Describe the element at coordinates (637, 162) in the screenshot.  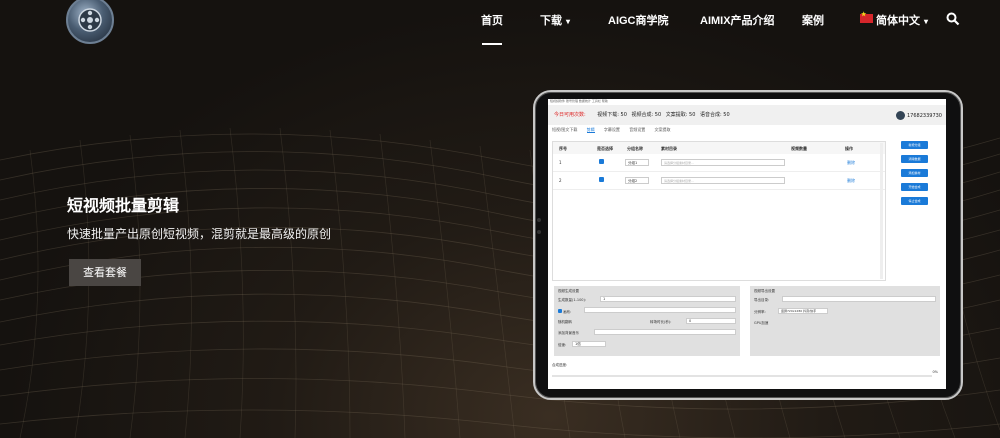
I see `row-group-input: 分组1` at that location.